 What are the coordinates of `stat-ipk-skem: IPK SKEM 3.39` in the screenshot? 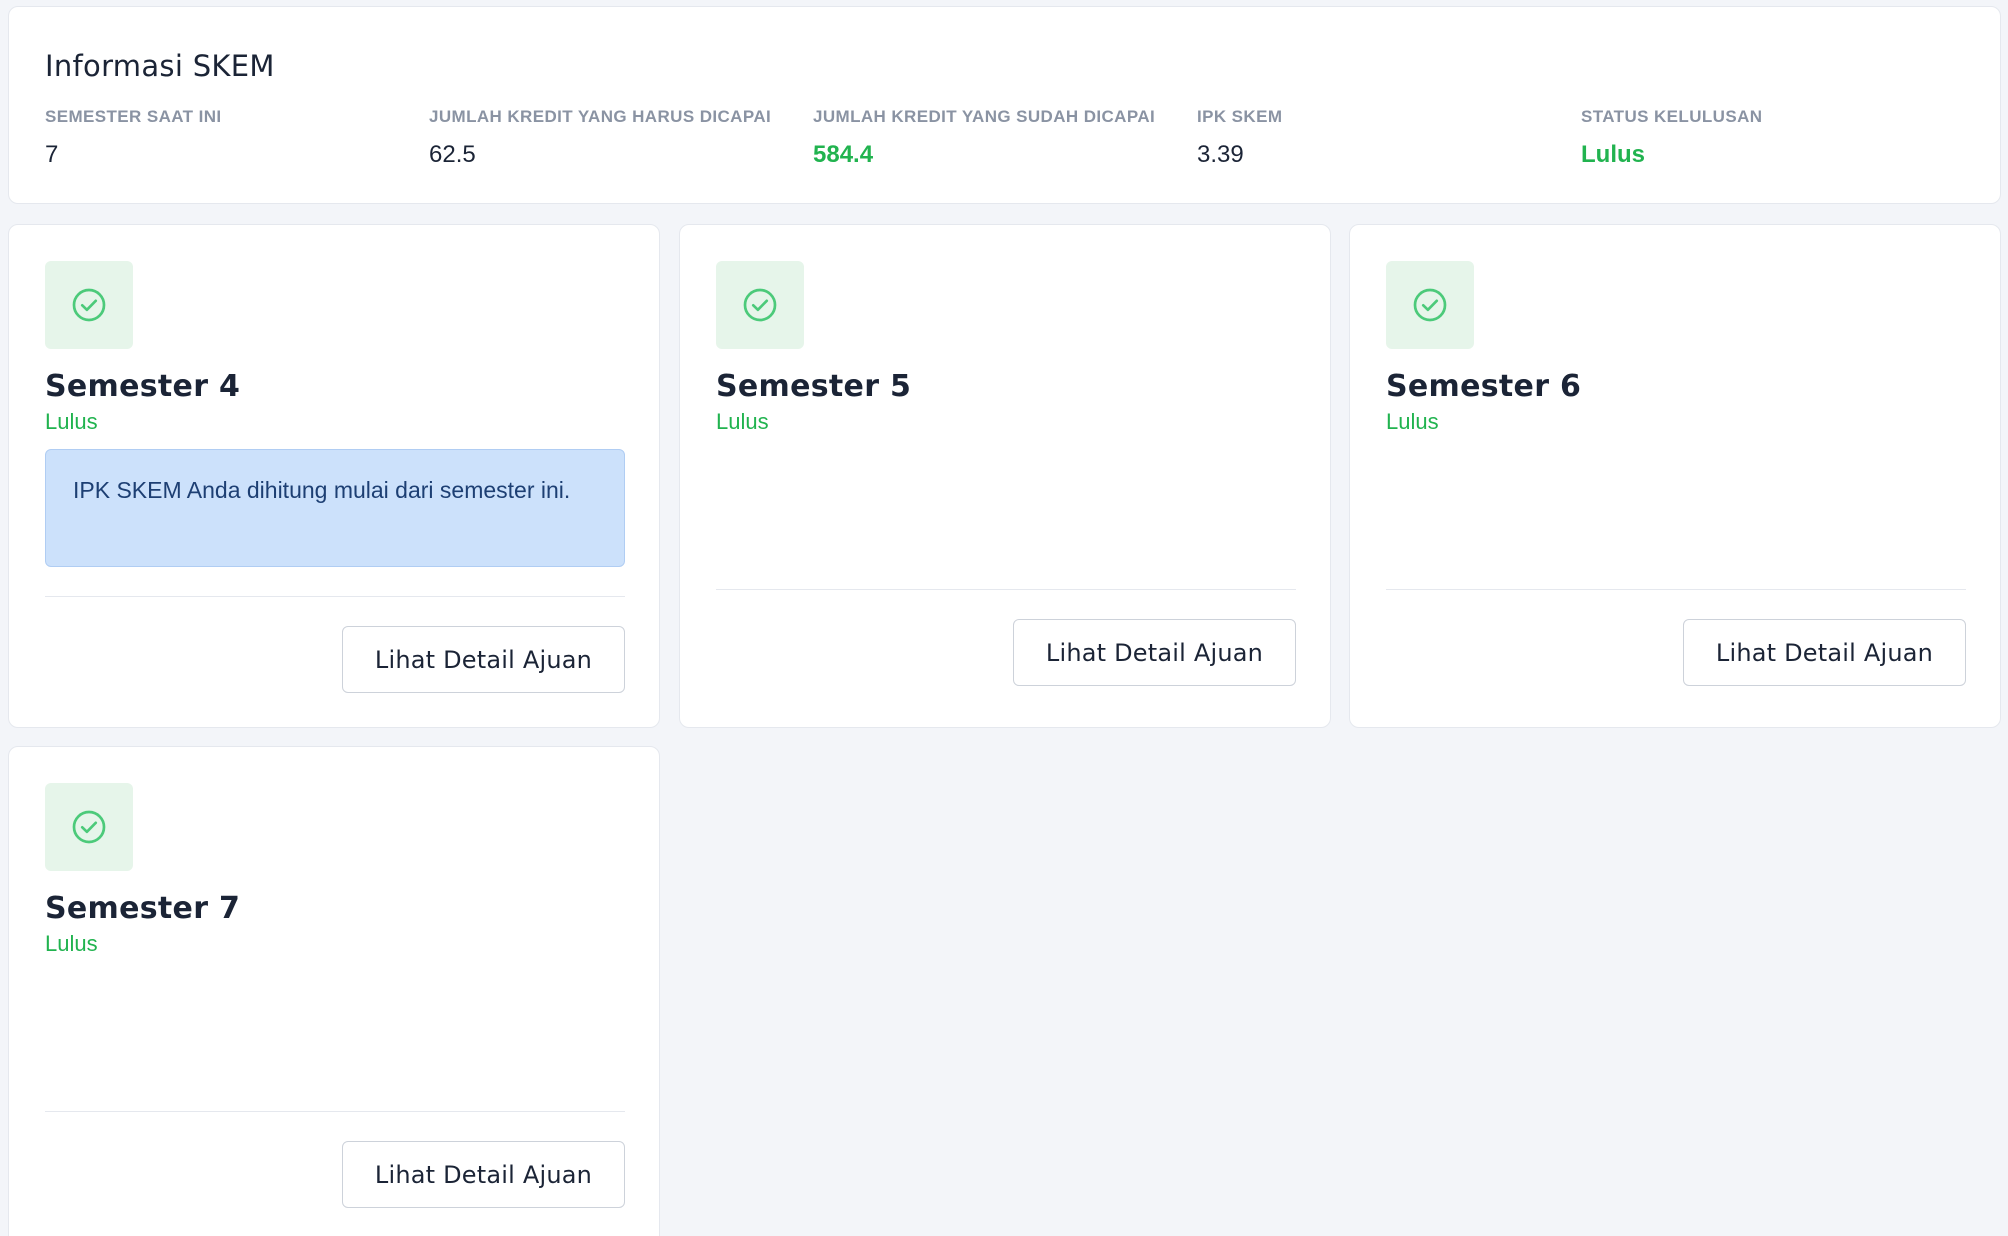 It's located at (1239, 138).